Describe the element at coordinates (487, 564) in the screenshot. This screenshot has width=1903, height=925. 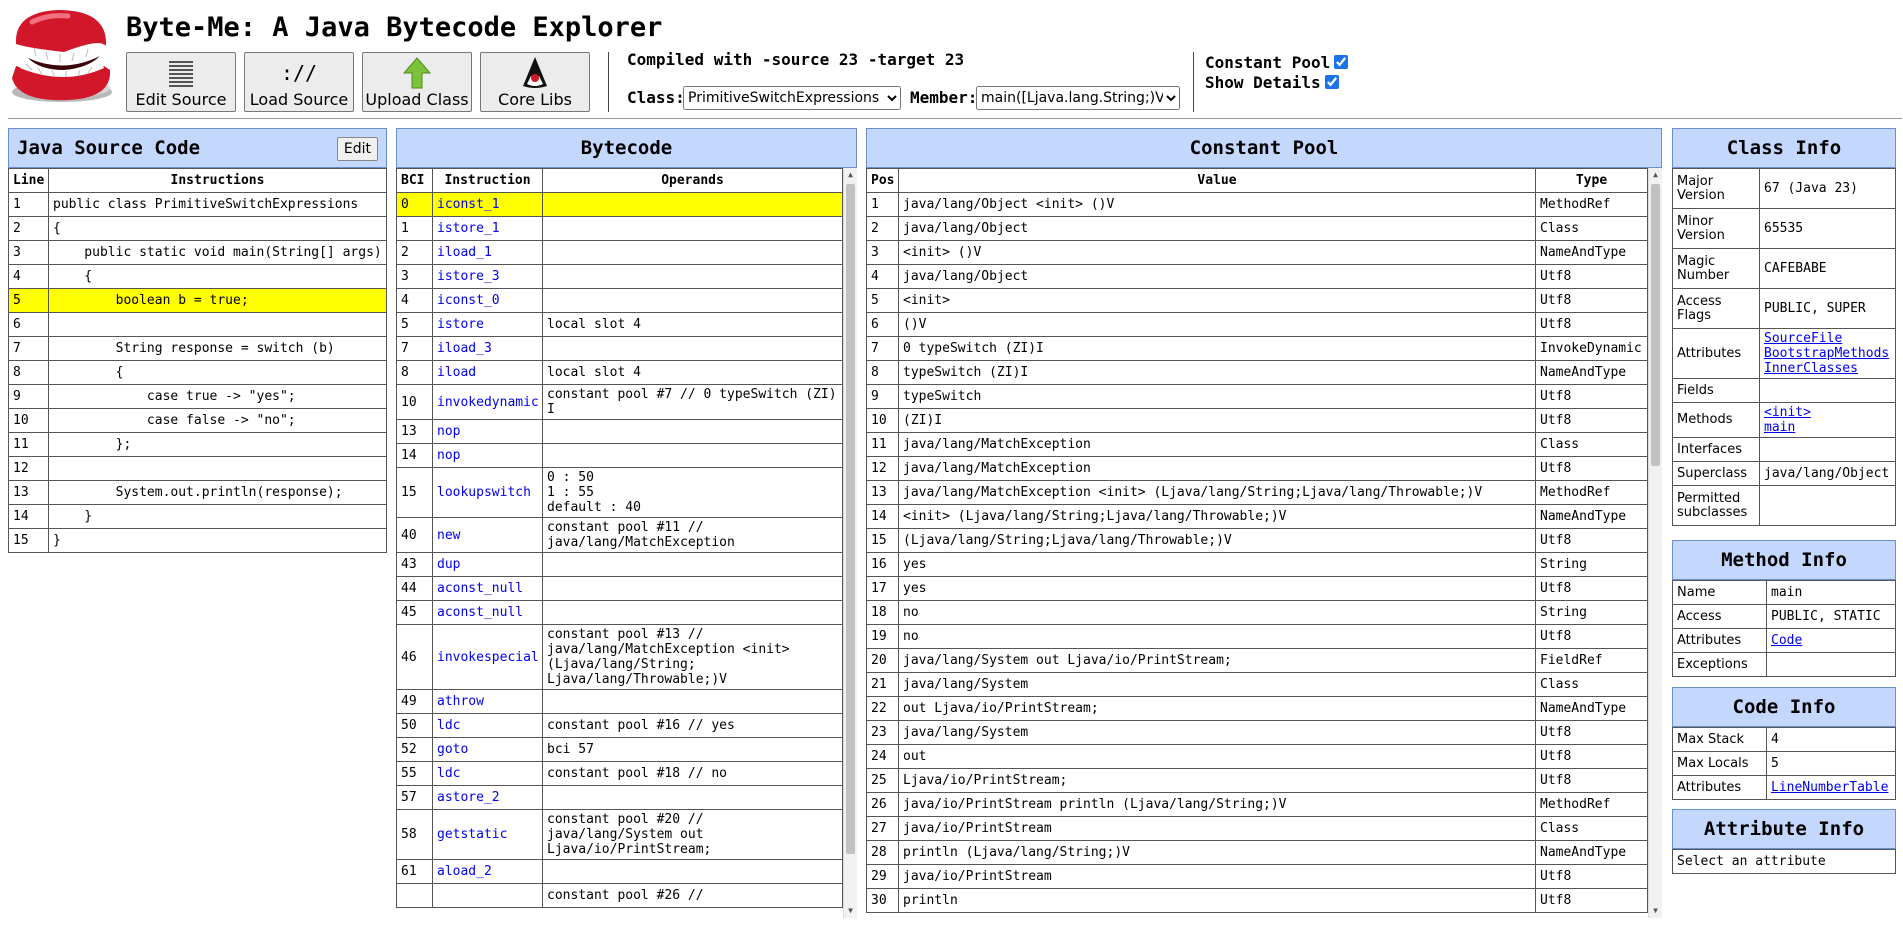
I see `bytecode-instruction: dup` at that location.